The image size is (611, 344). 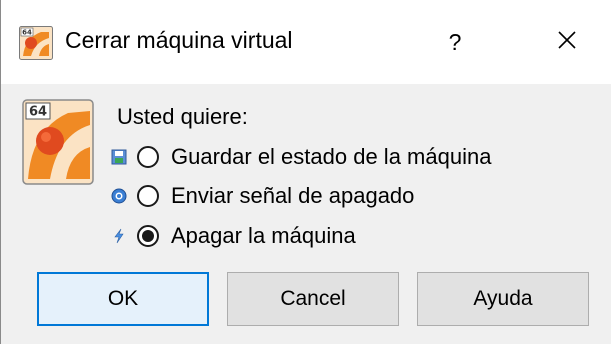 I want to click on power-off-icon, so click(x=119, y=236).